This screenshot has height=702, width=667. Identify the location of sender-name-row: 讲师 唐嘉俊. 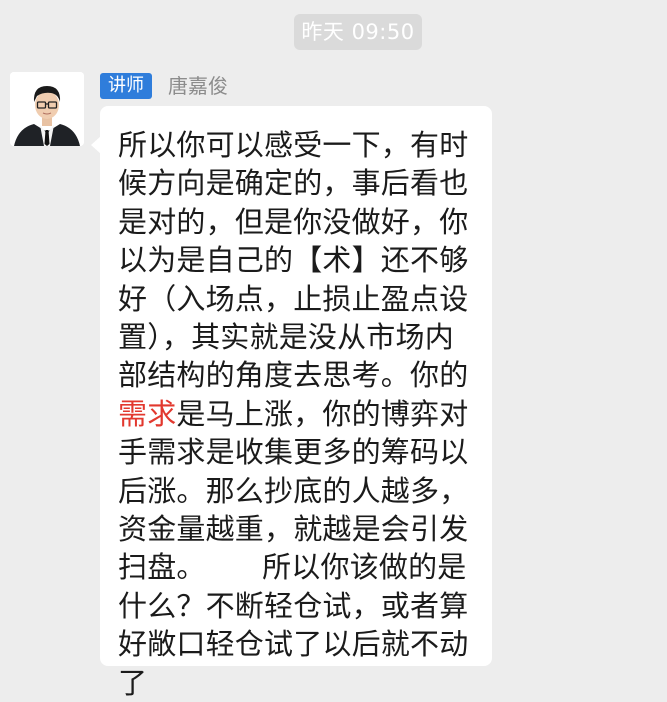
(164, 86).